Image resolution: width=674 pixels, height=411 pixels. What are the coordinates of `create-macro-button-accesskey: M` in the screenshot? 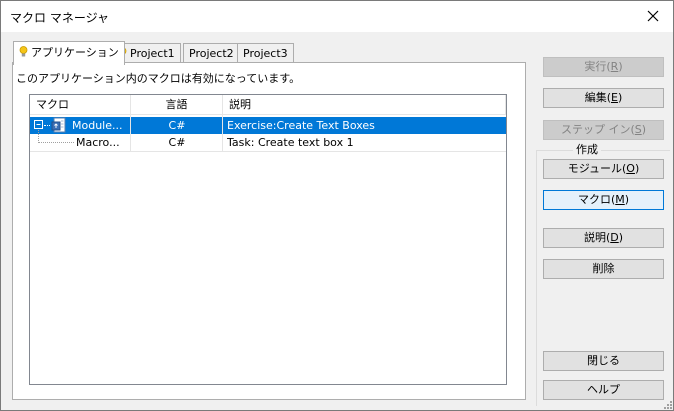 It's located at (620, 199).